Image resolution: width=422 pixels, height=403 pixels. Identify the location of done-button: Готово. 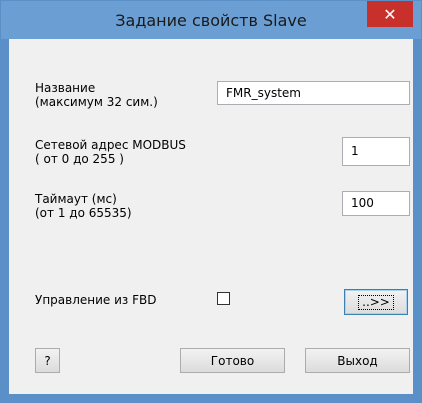
(232, 360).